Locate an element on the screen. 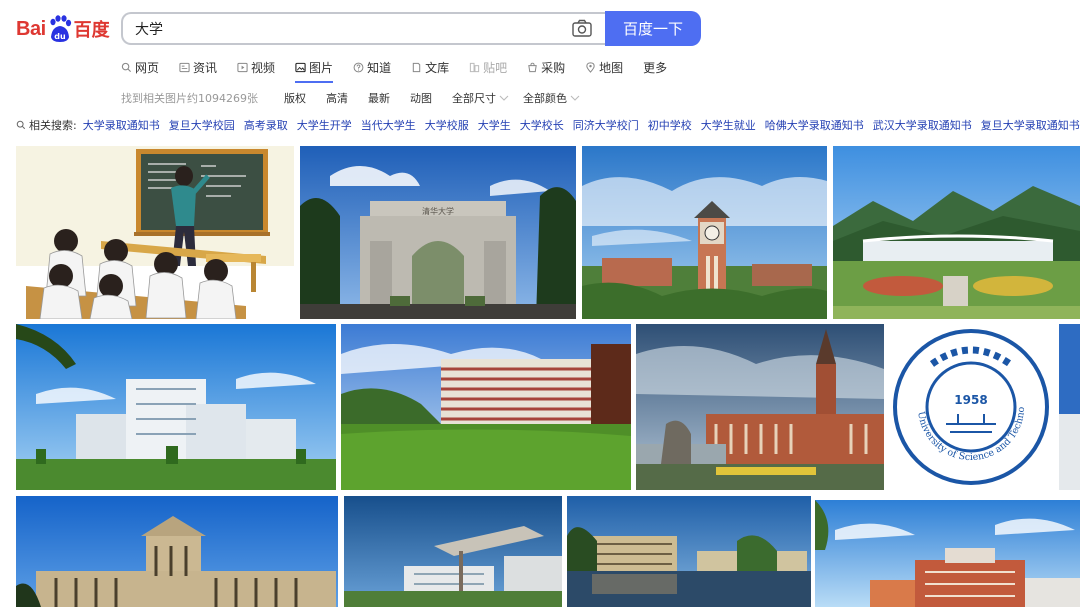 The width and height of the screenshot is (1080, 607). search-box is located at coordinates (363, 28).